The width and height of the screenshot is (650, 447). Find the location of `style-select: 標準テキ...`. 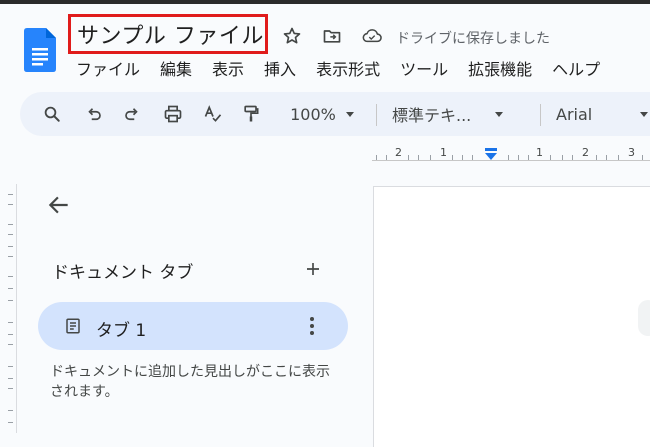

style-select: 標準テキ... is located at coordinates (457, 114).